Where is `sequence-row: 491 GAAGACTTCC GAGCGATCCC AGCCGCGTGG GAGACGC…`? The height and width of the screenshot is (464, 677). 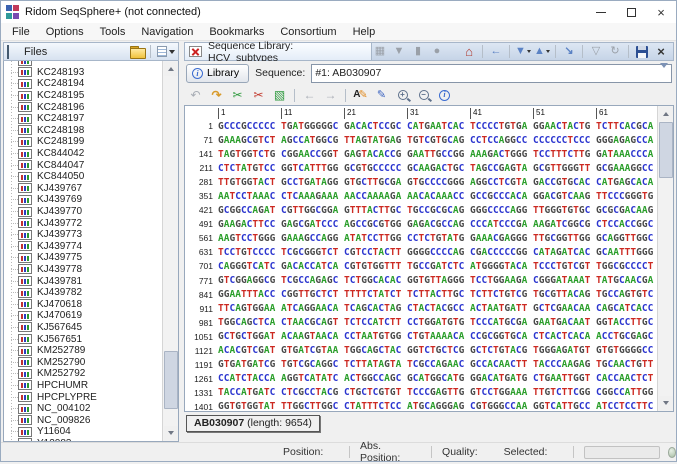
sequence-row: 491 GAAGACTTCC GAGCGATCCC AGCCGCGTGG GAGACGC… is located at coordinates (422, 224).